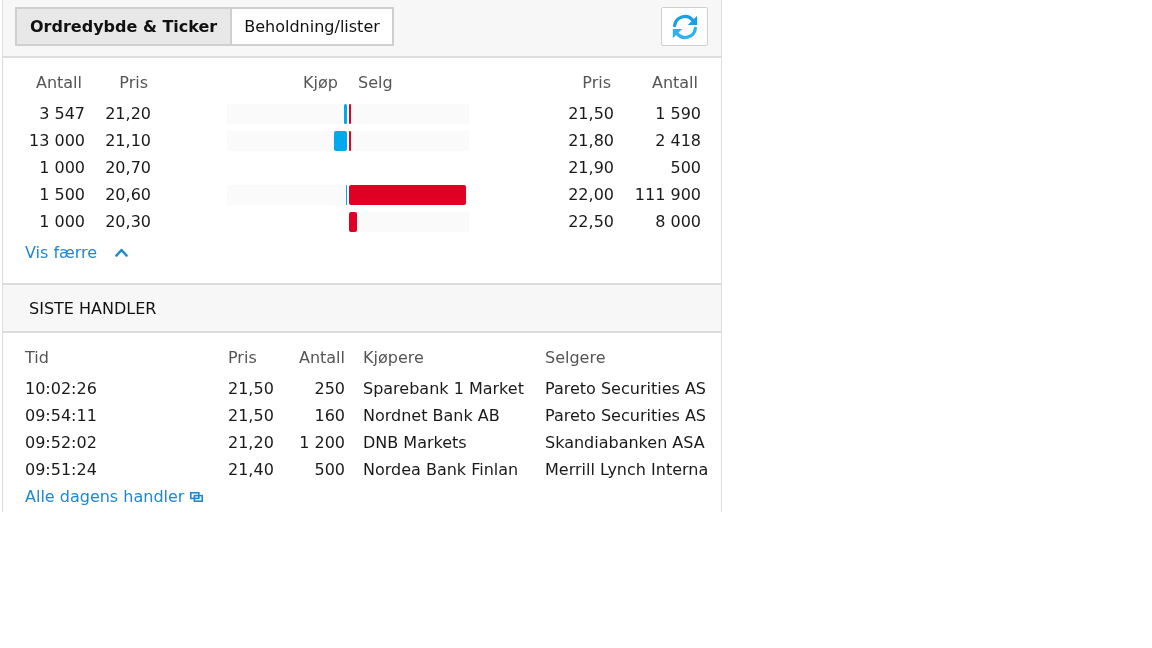 The image size is (1152, 648). What do you see at coordinates (197, 496) in the screenshot?
I see `popup-window-icon` at bounding box center [197, 496].